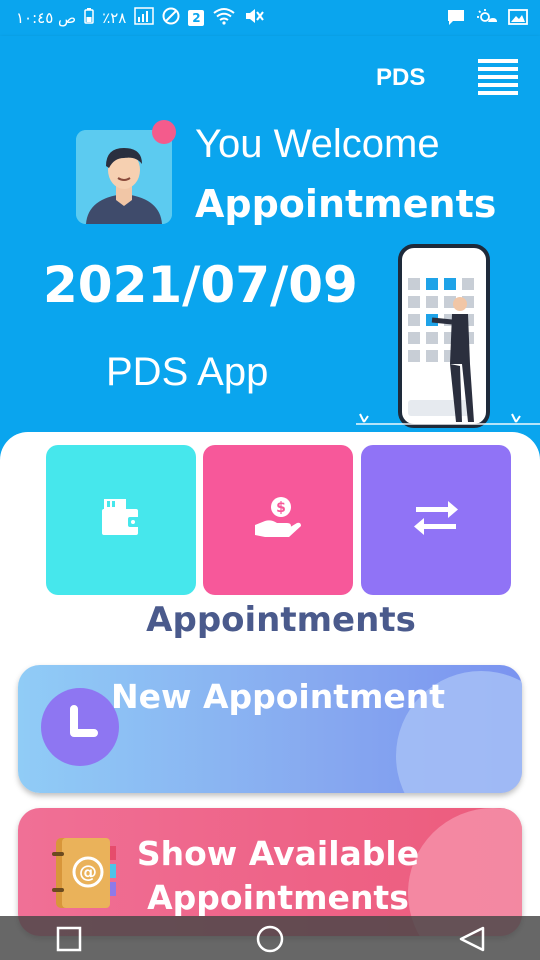  I want to click on app-name: PDS App, so click(187, 372).